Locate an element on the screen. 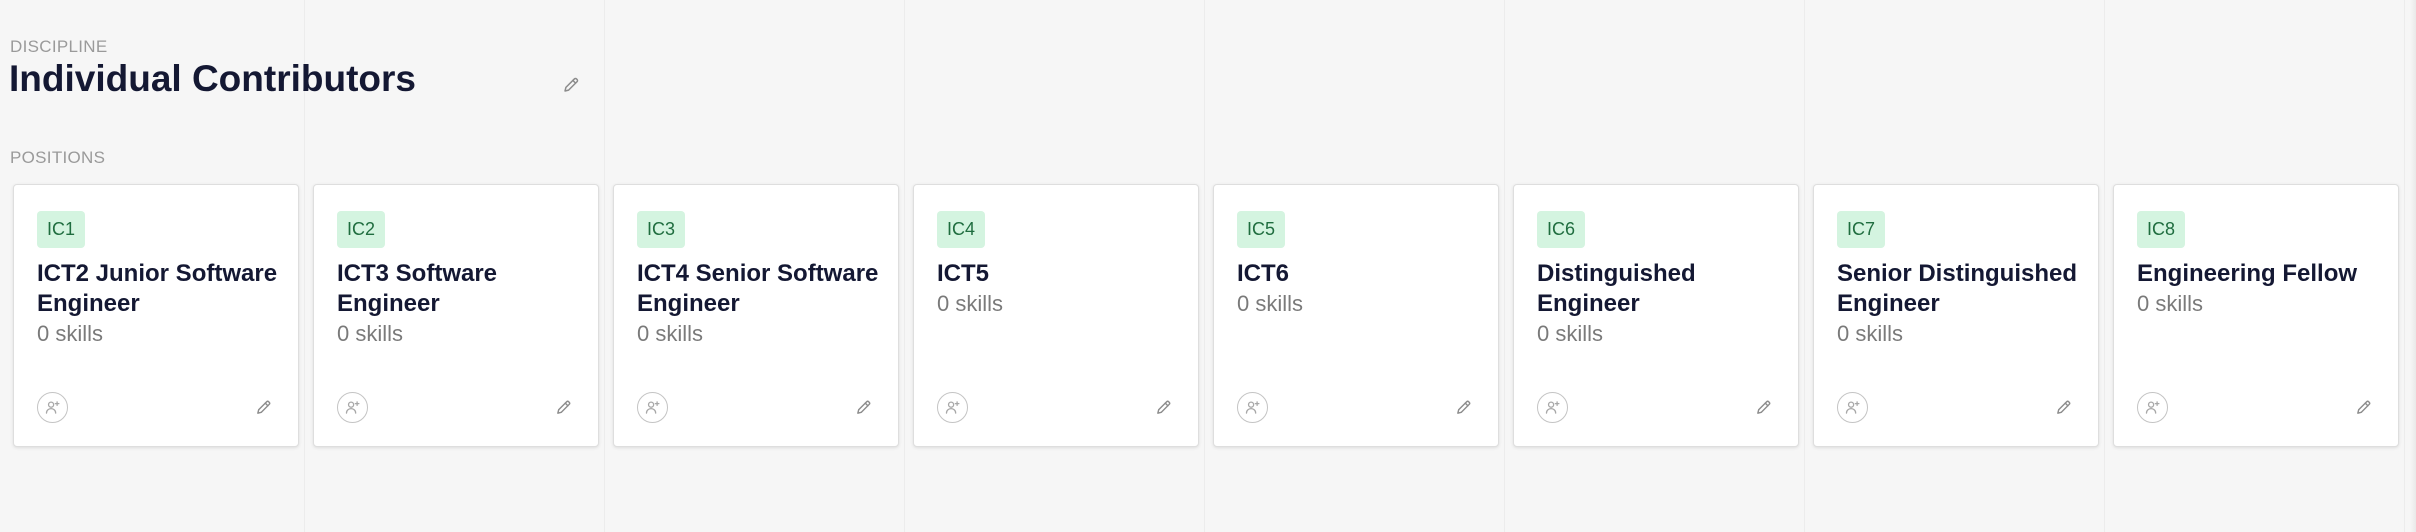 This screenshot has width=2416, height=532. position-title: ICT6 is located at coordinates (1263, 273).